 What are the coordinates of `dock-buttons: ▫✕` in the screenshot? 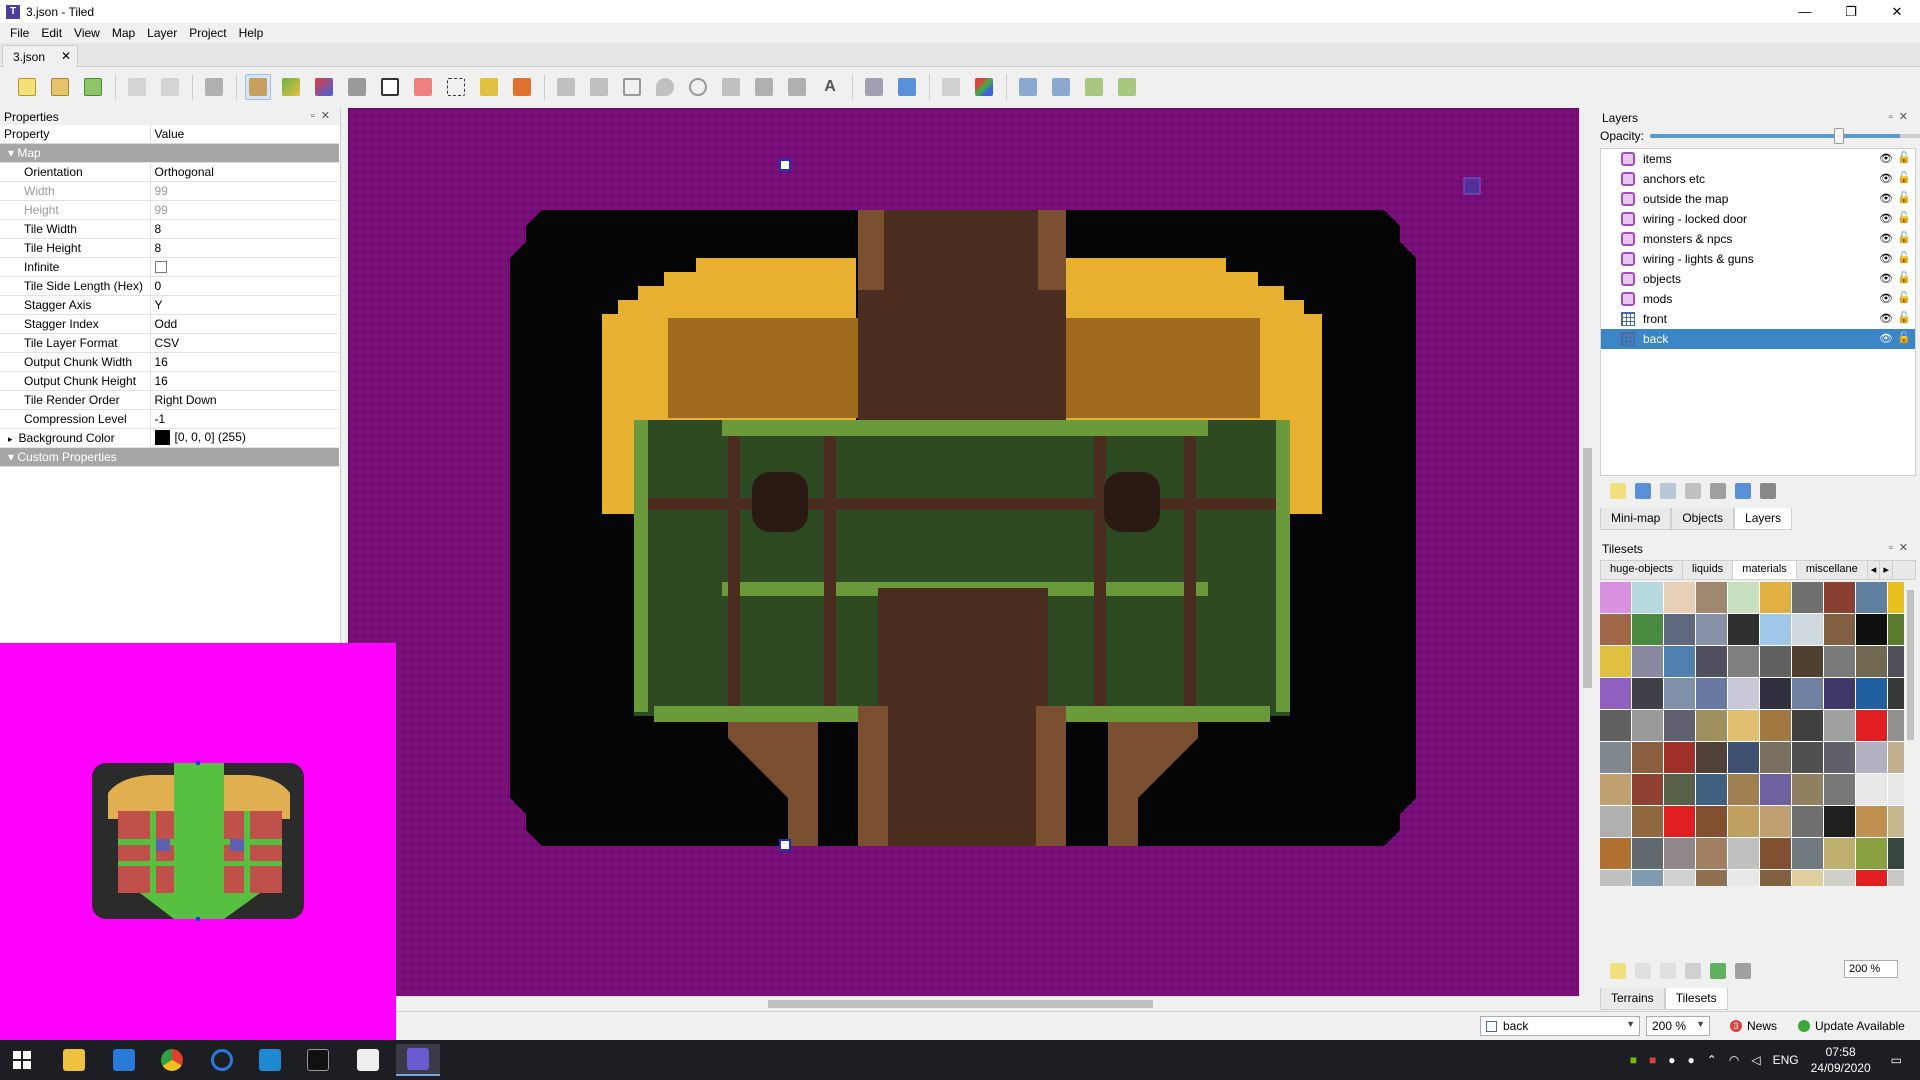 It's located at (1901, 116).